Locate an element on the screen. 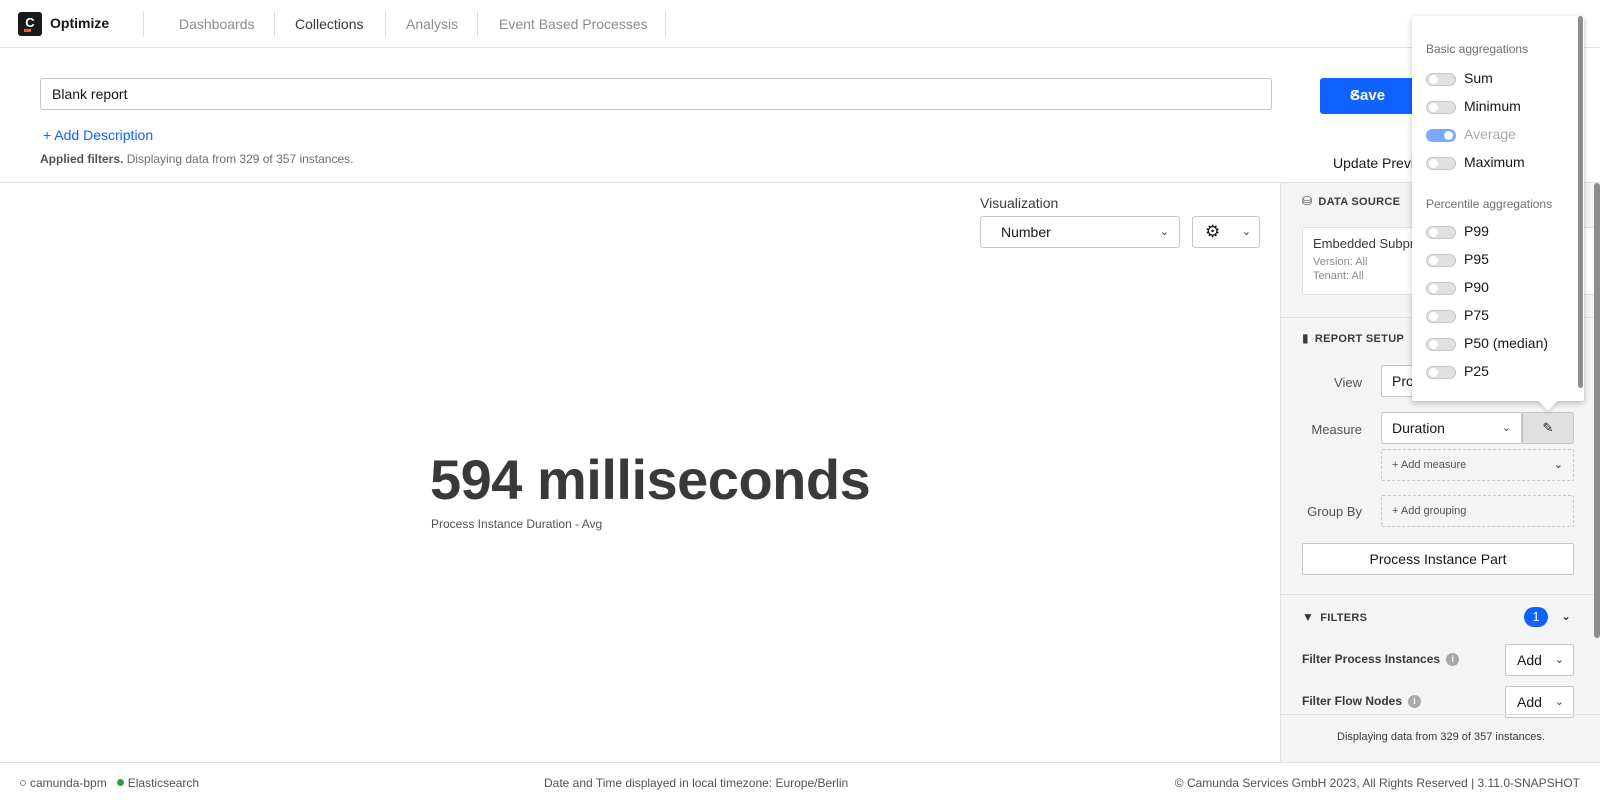 This screenshot has width=1600, height=800. data-source-heading: ⛁ DATA SOURCE is located at coordinates (1351, 201).